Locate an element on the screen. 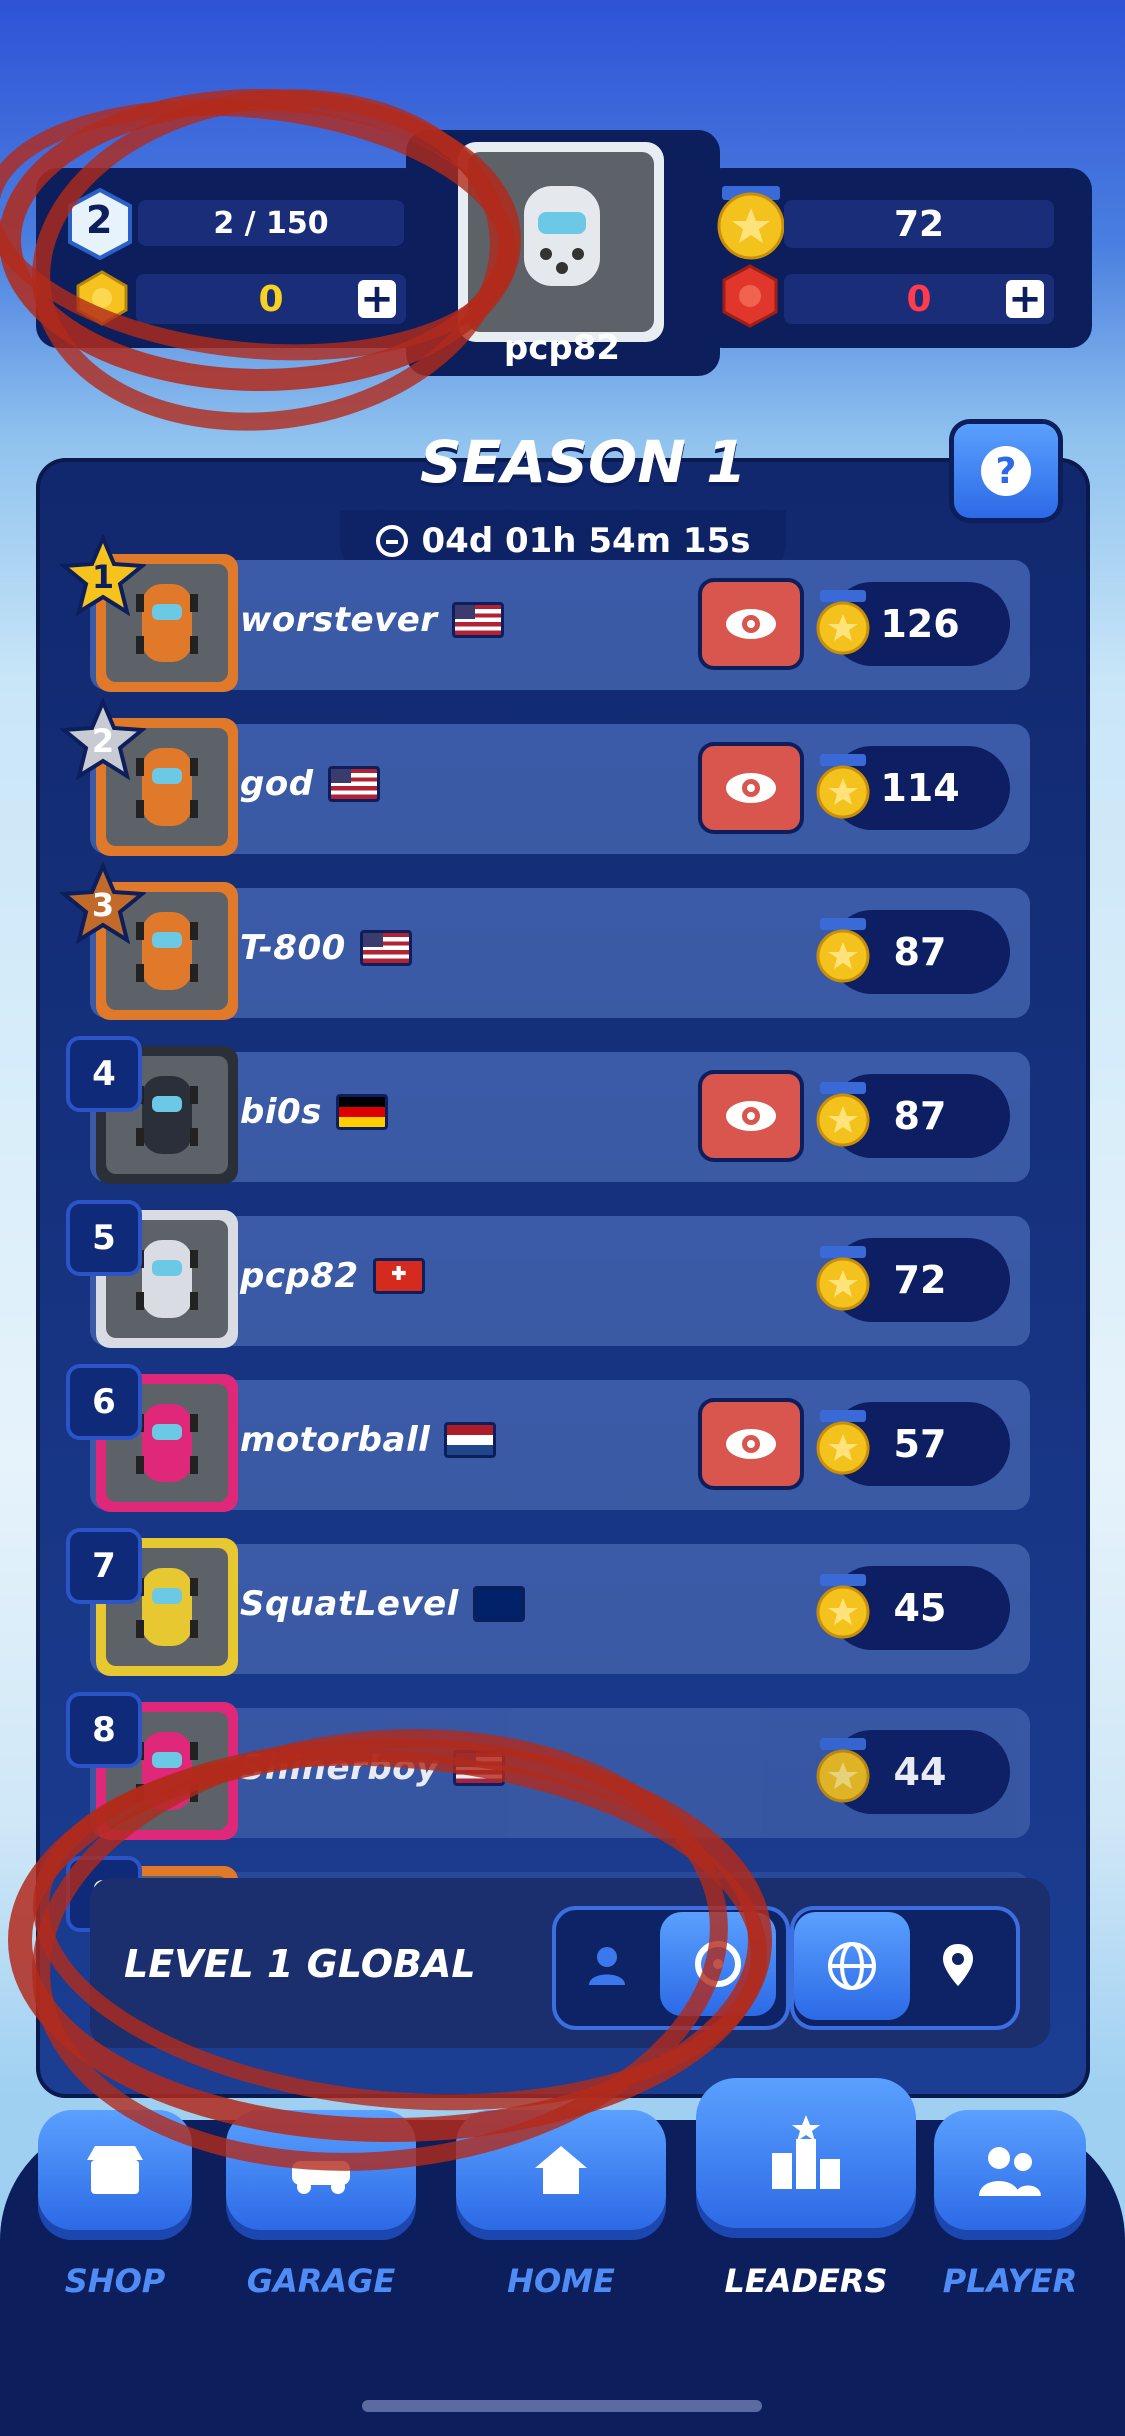 The height and width of the screenshot is (2436, 1125). friends-filter-button is located at coordinates (607, 1965).